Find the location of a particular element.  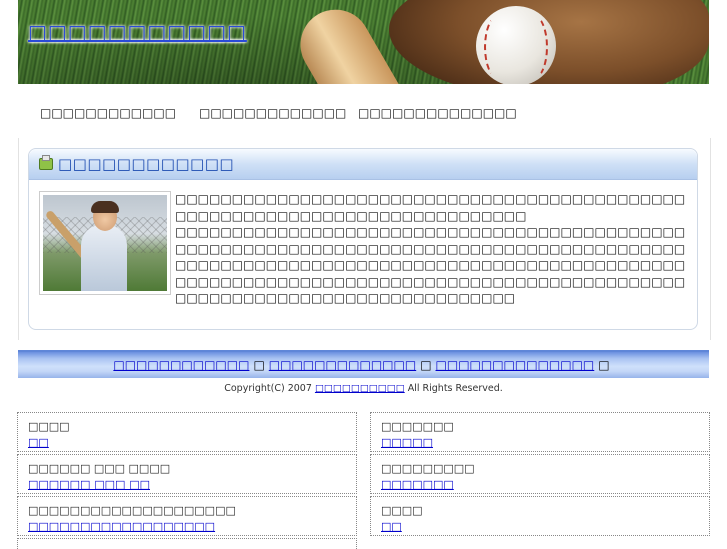

grid-cell-link: □□□□□ is located at coordinates (407, 442).